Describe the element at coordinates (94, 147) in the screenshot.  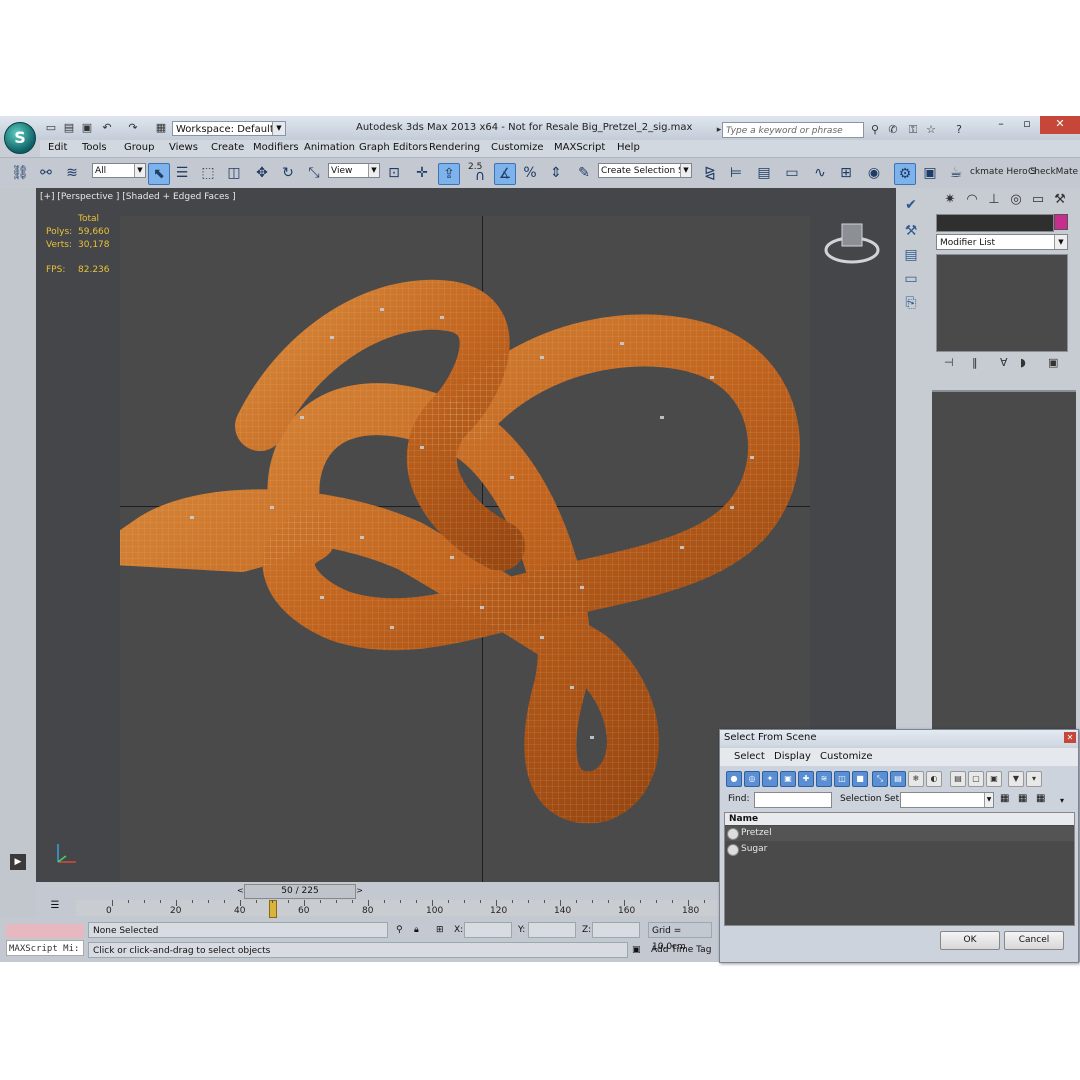
I see `menu-tools: Tools` at that location.